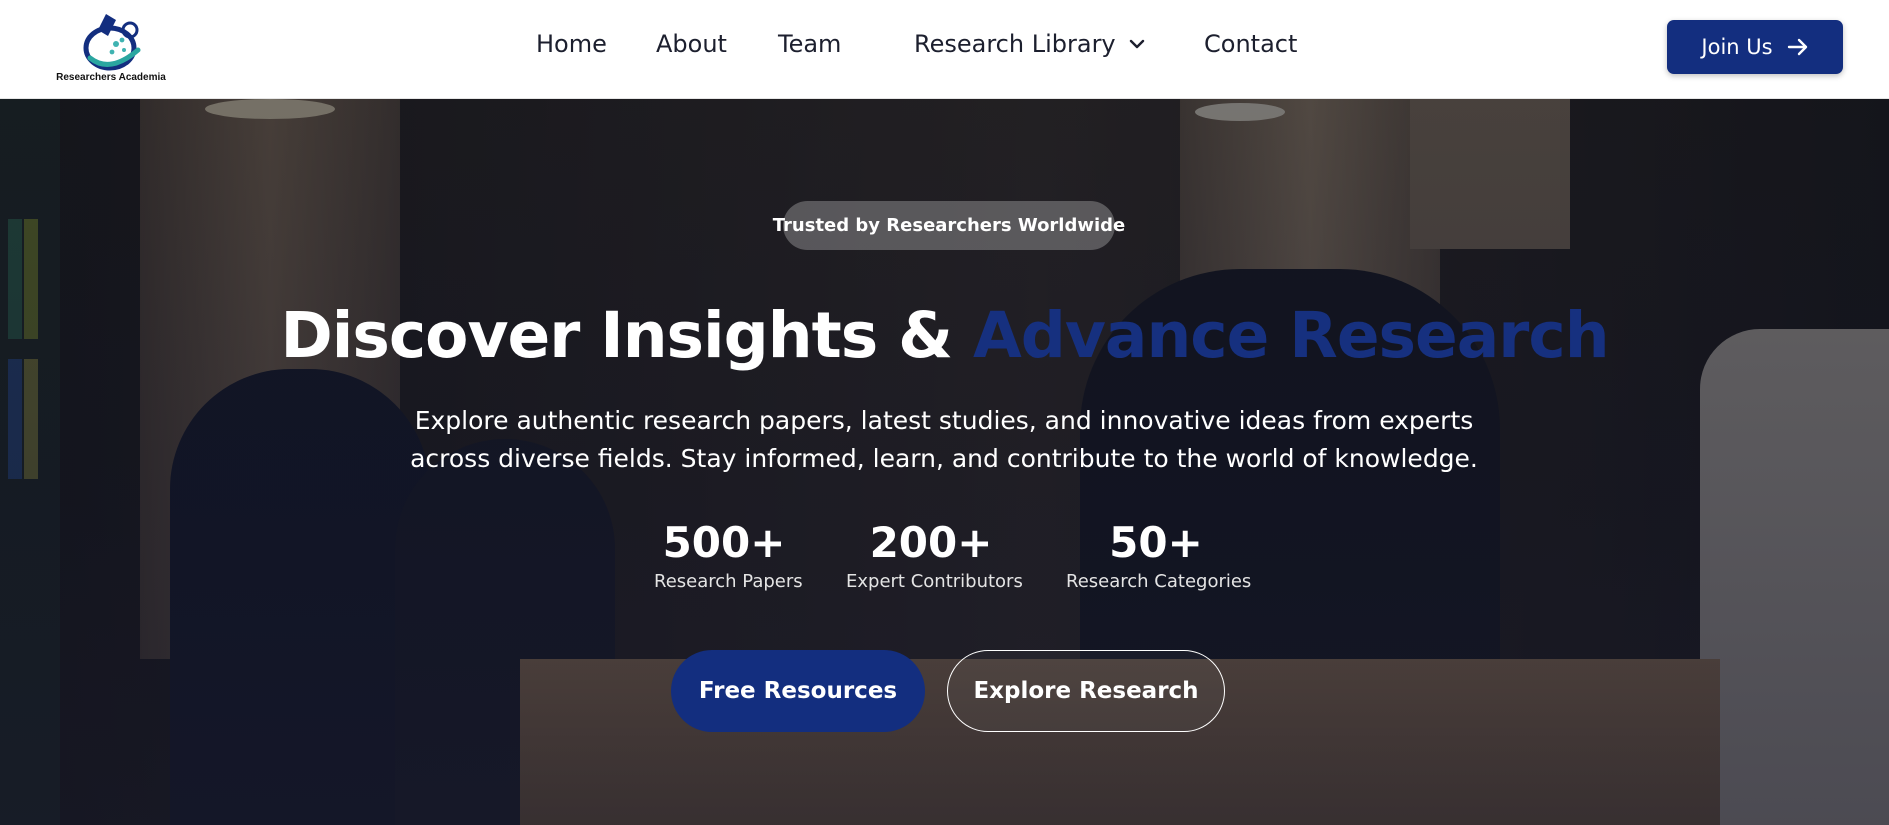 Image resolution: width=1889 pixels, height=825 pixels. Describe the element at coordinates (1250, 44) in the screenshot. I see `nav-item-contact: Contact` at that location.